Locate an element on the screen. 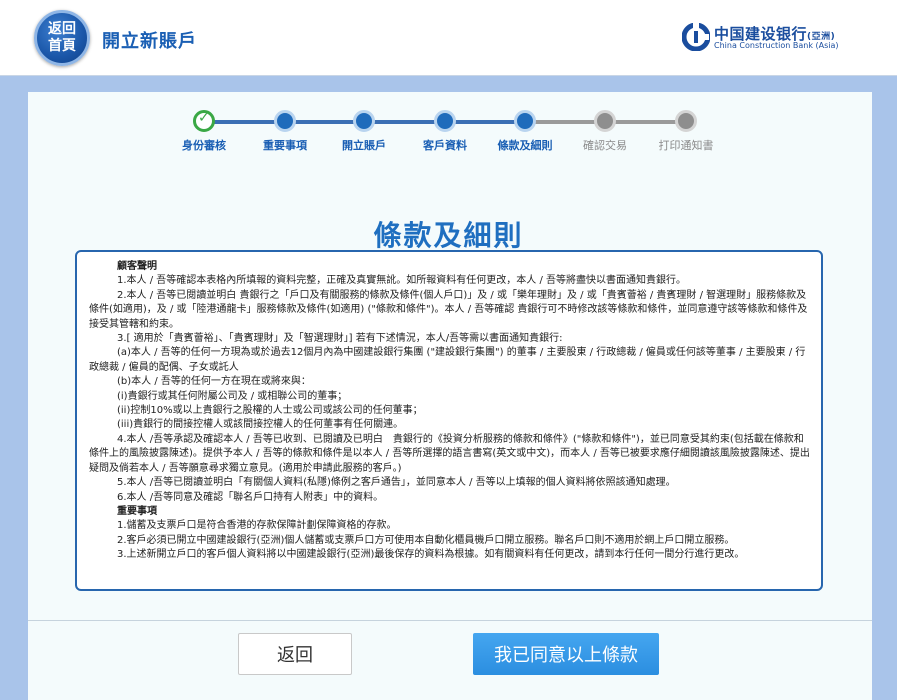 The image size is (897, 700). bank-name-en: China Construction Bank (Asia) is located at coordinates (776, 45).